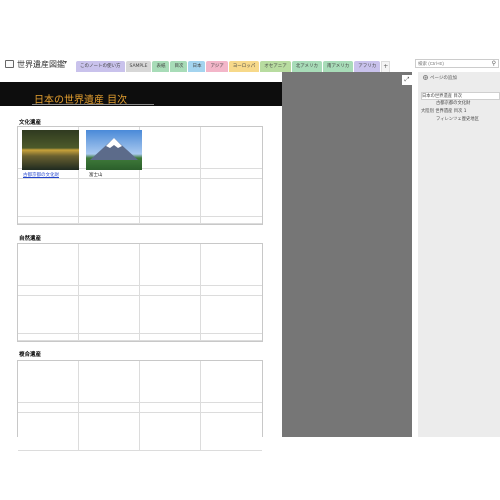 The height and width of the screenshot is (500, 500). What do you see at coordinates (367, 66) in the screenshot?
I see `tab-10: アフリカ` at bounding box center [367, 66].